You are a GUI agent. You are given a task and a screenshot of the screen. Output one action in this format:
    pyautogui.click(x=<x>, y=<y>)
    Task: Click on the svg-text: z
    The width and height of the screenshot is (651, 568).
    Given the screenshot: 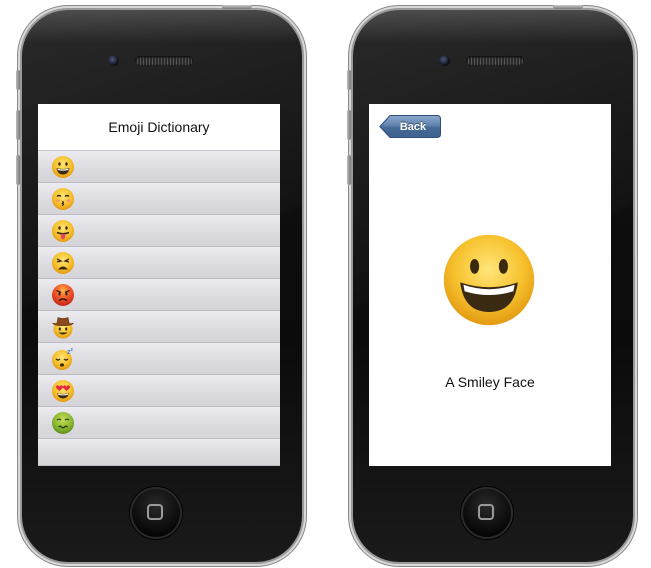 What is the action you would take?
    pyautogui.click(x=72, y=350)
    